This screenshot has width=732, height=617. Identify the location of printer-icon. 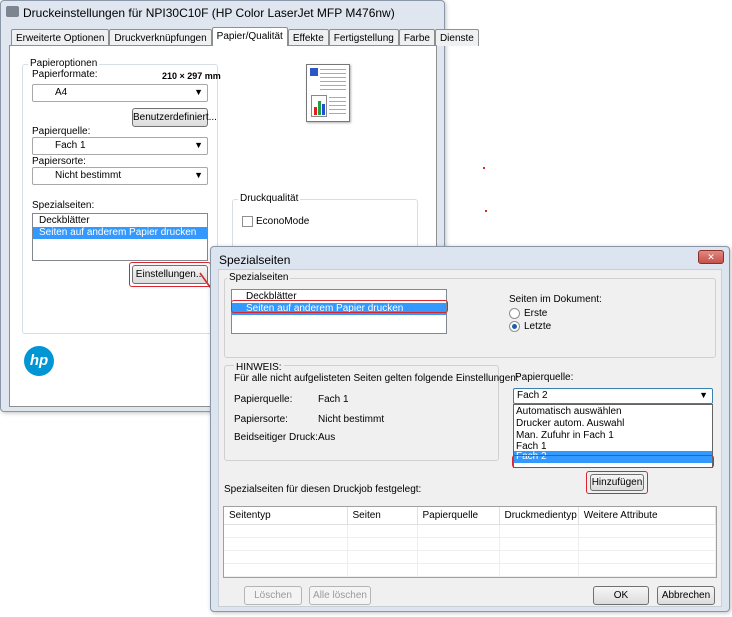
(12, 11).